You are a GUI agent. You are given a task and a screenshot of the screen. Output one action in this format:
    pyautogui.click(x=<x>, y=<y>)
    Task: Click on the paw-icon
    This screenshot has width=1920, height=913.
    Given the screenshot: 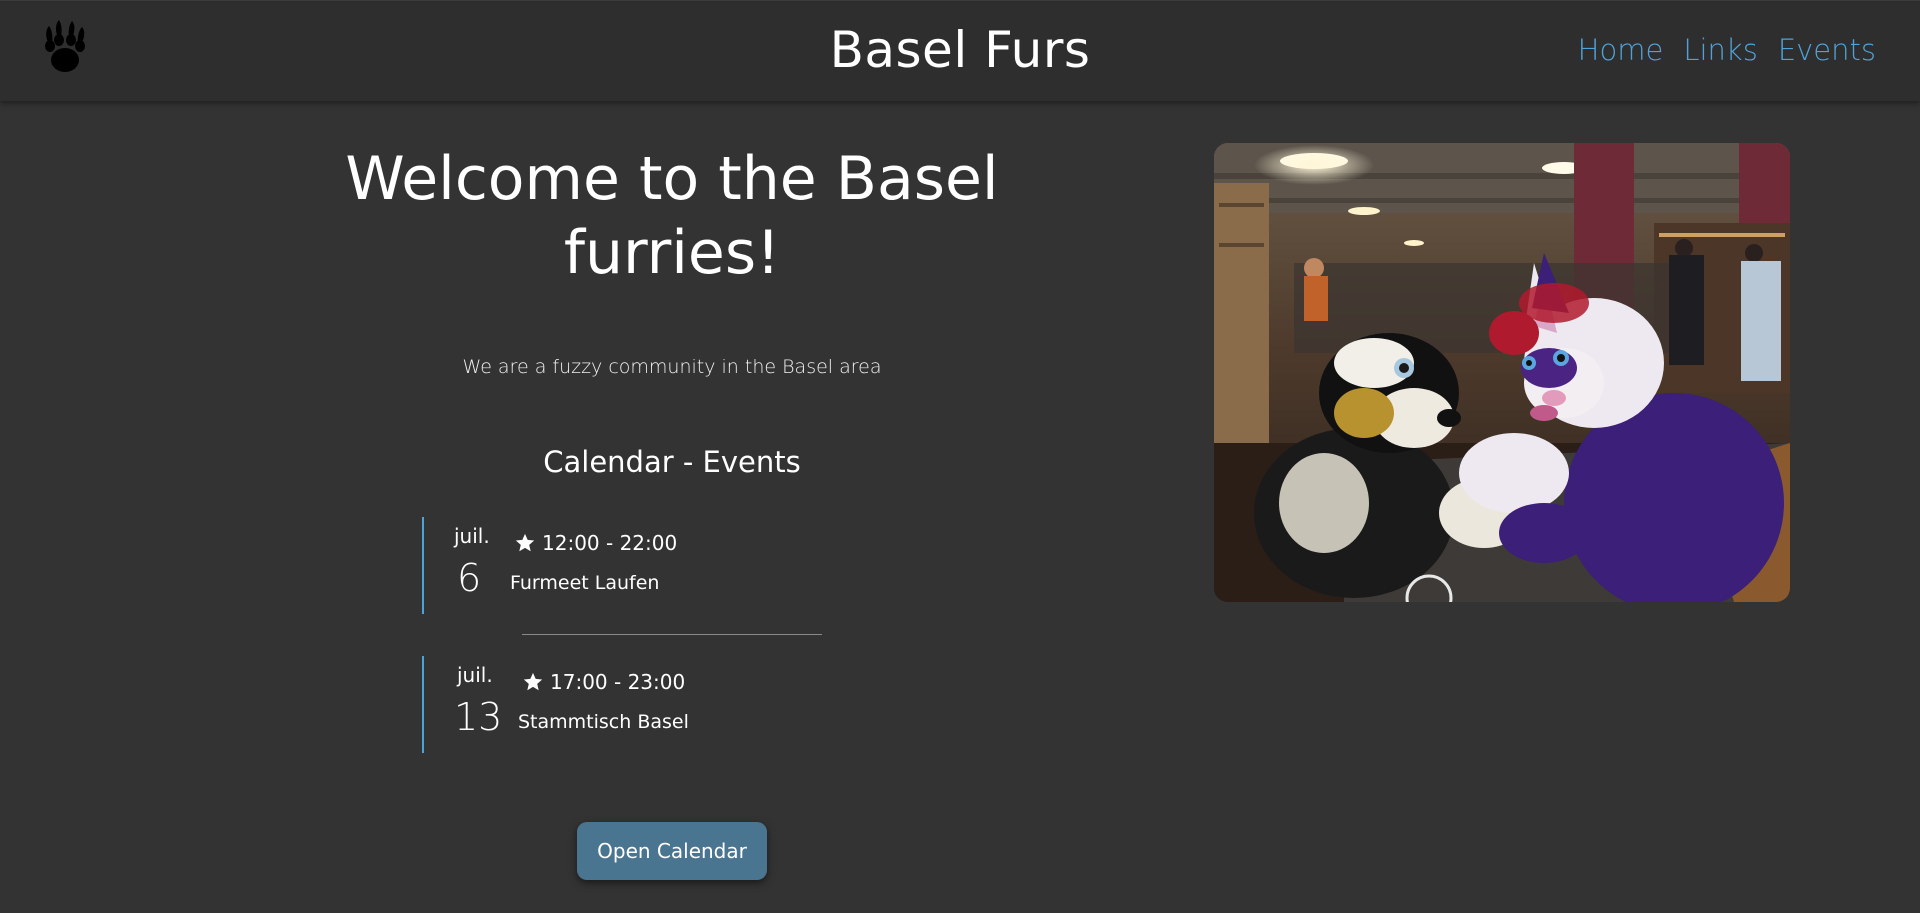 What is the action you would take?
    pyautogui.click(x=65, y=48)
    